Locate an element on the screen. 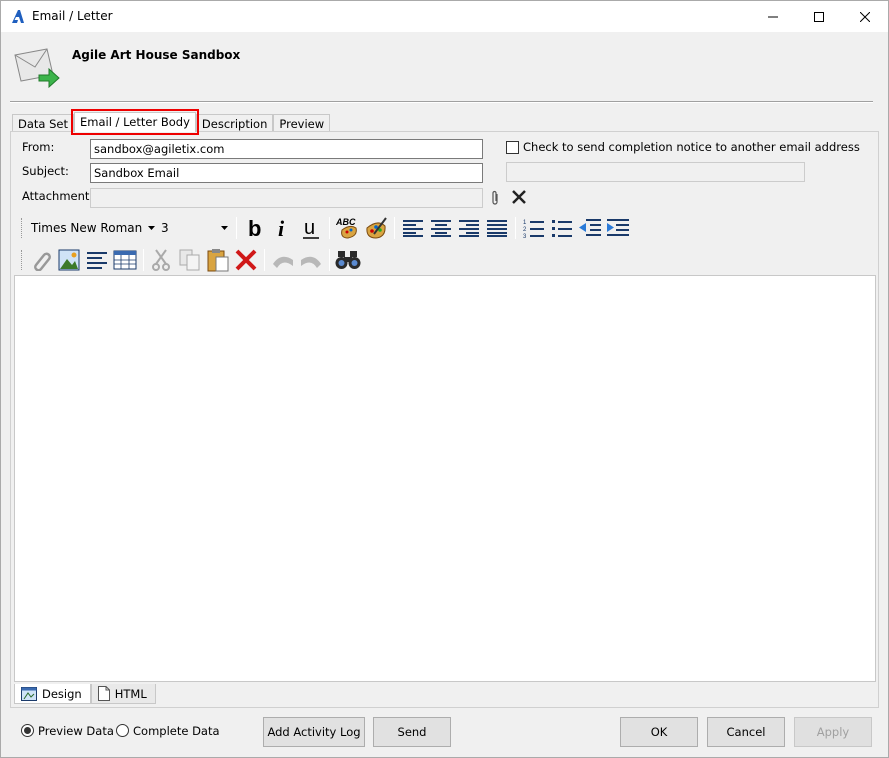  palette-icon is located at coordinates (376, 228).